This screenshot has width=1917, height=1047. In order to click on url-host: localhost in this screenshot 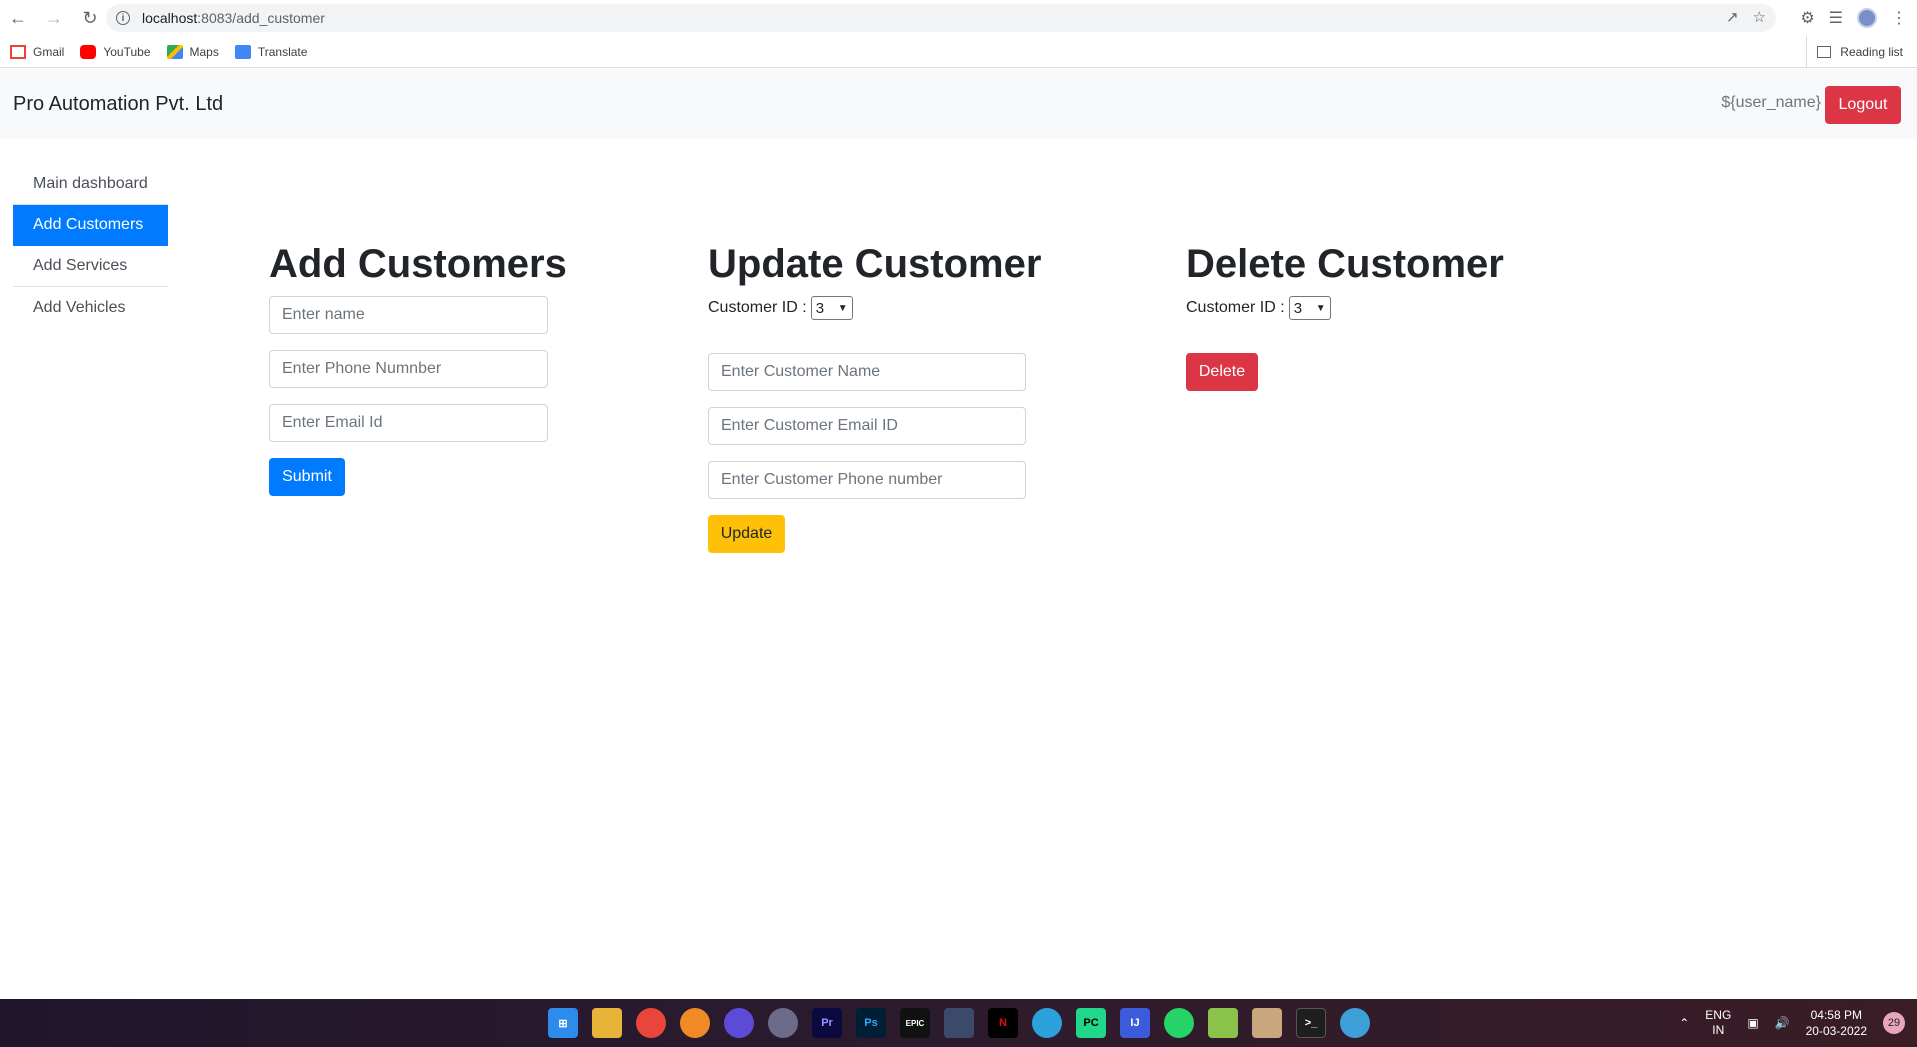, I will do `click(170, 18)`.